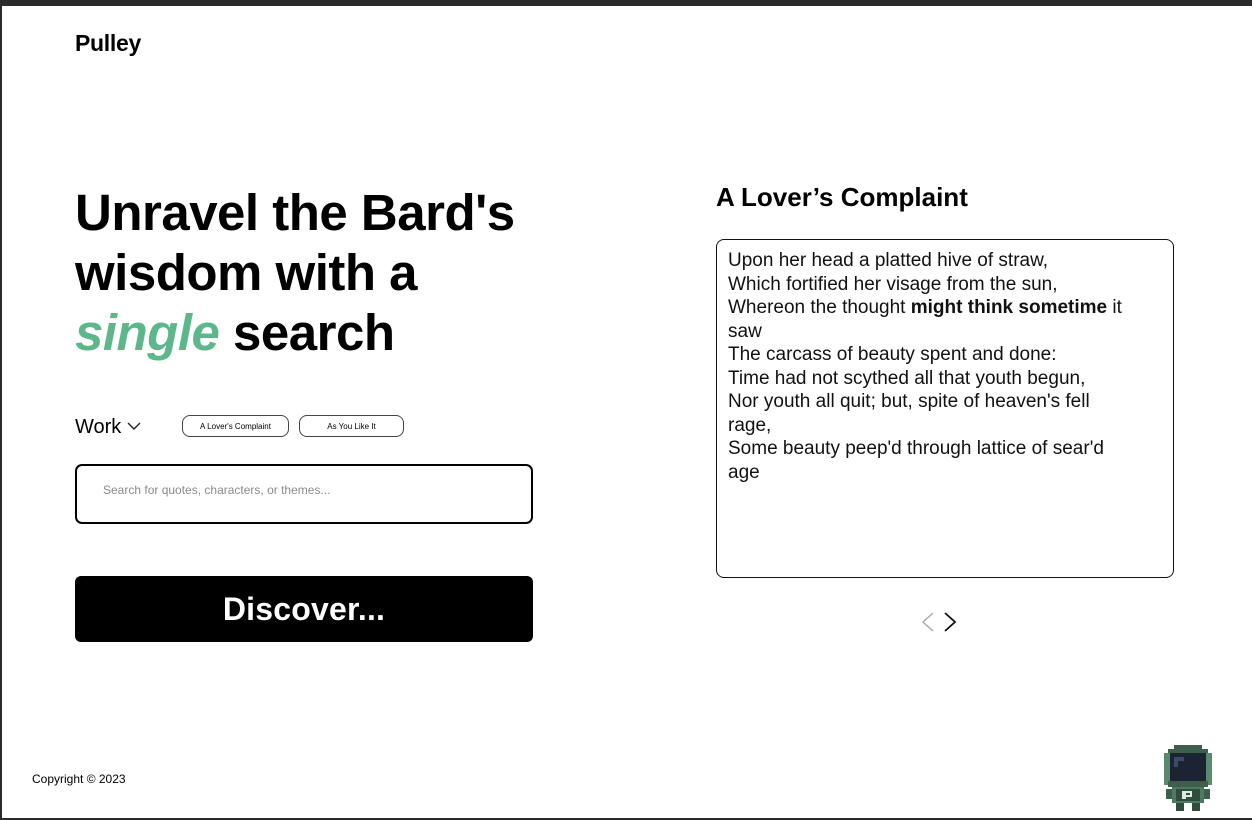  I want to click on result-line: rage,, so click(750, 425).